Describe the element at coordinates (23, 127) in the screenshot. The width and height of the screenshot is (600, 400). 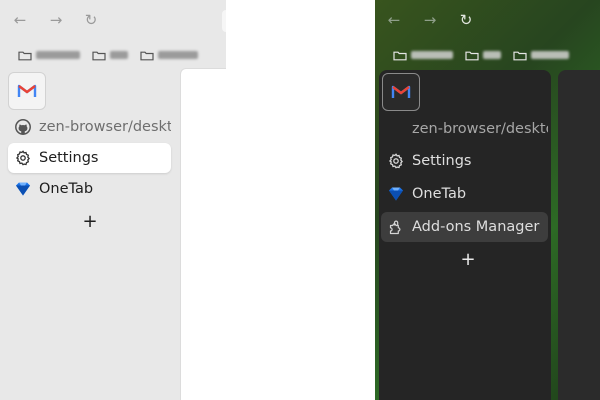
I see `github-icon` at that location.